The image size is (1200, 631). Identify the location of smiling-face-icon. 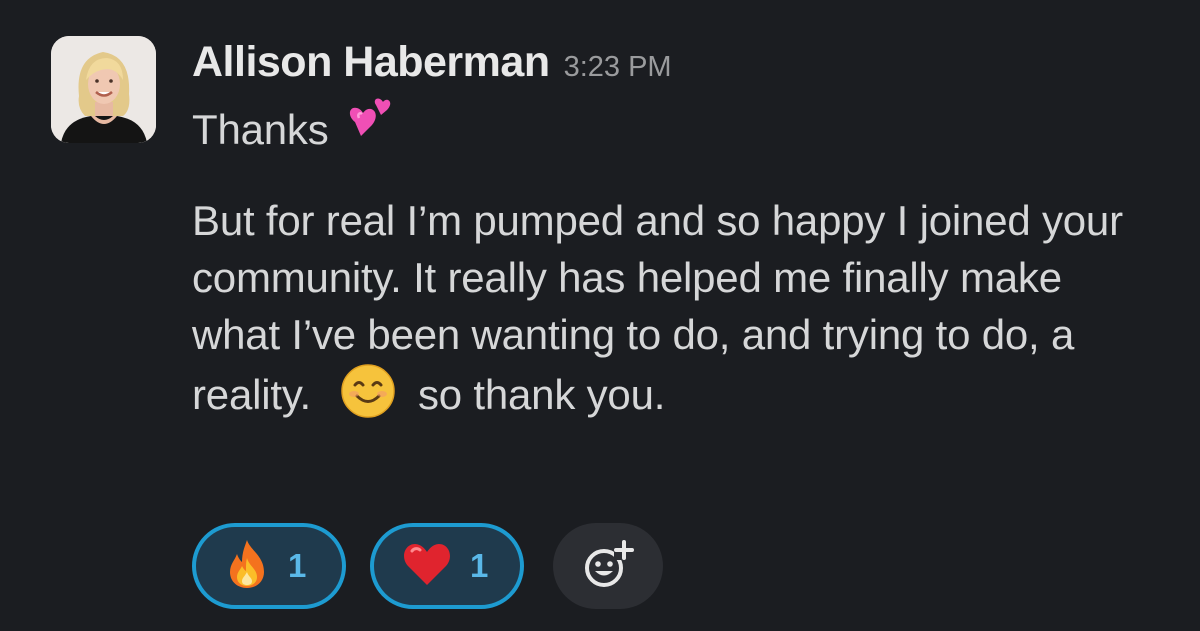
(368, 398).